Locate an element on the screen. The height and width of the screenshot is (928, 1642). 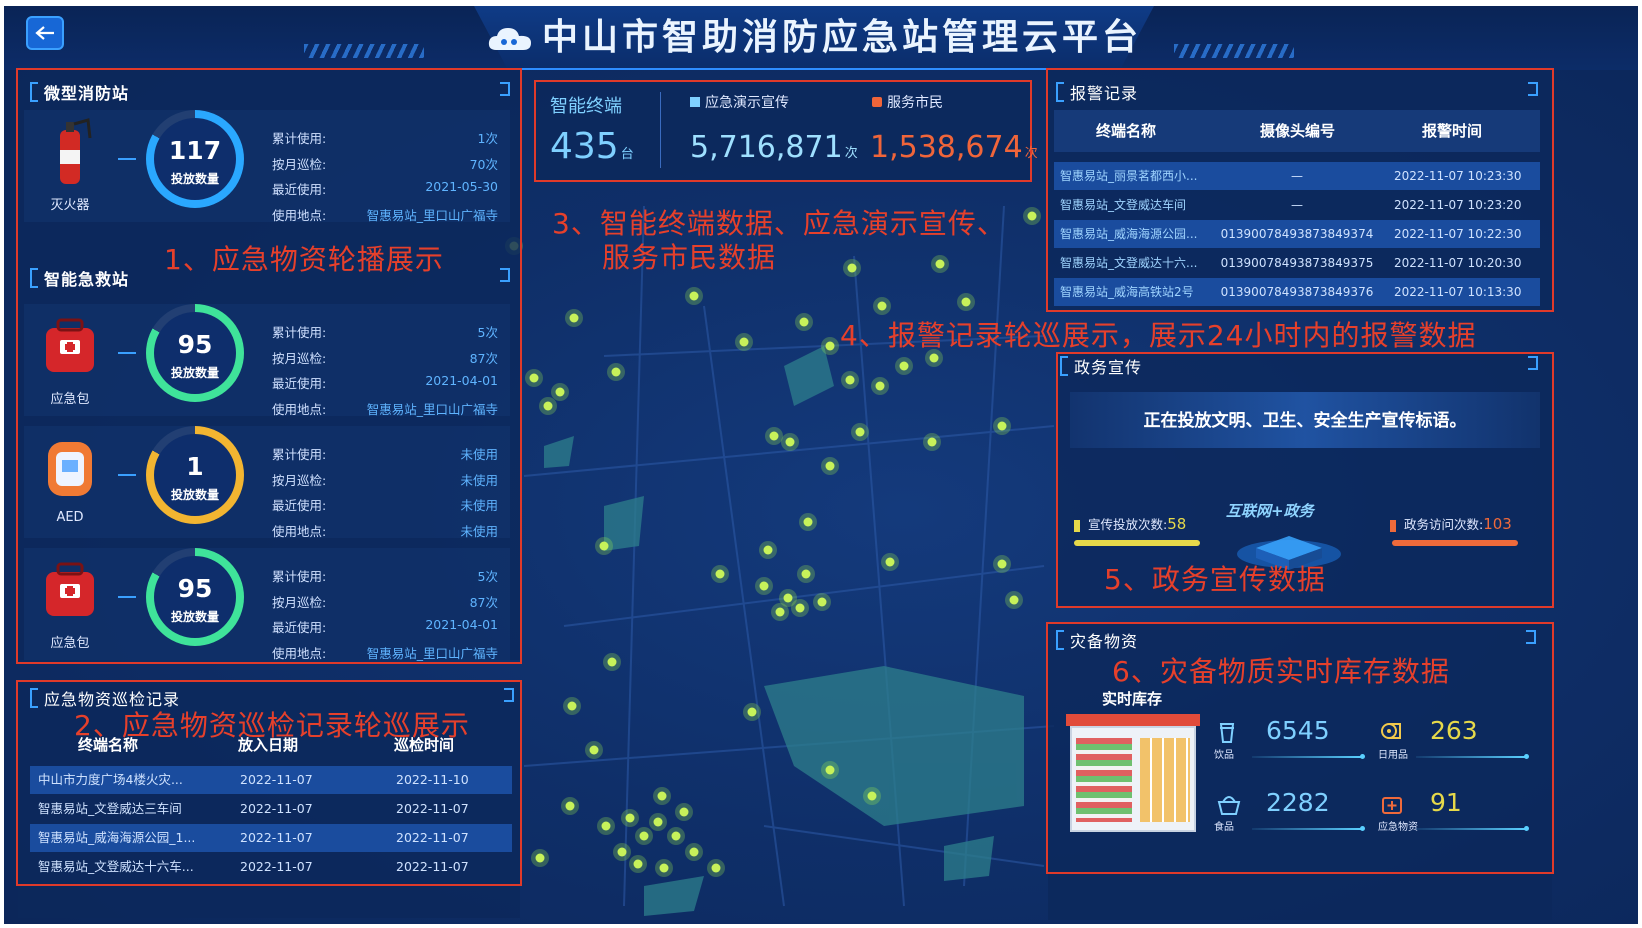
back-button is located at coordinates (45, 33).